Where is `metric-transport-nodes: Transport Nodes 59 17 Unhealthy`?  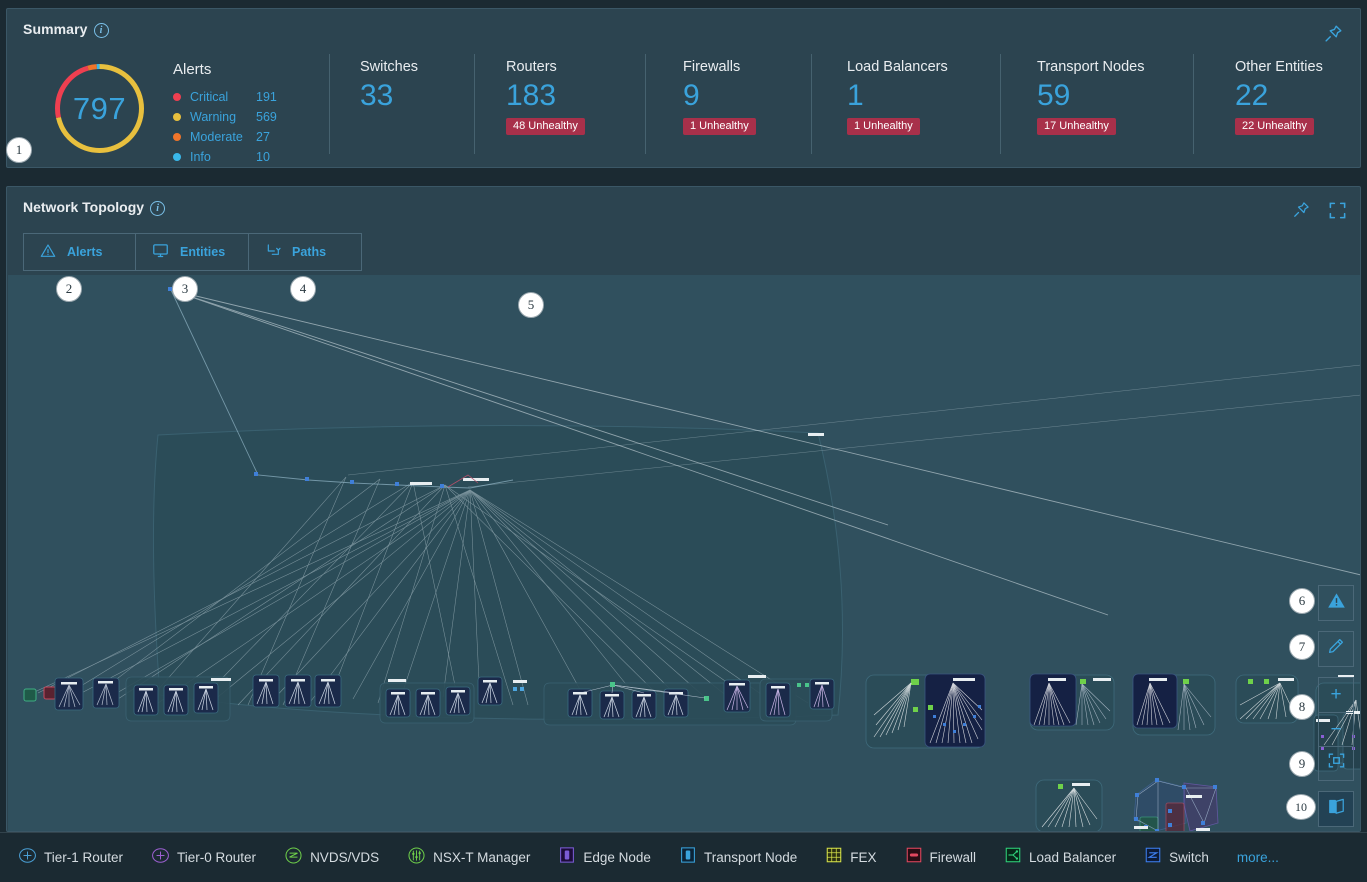
metric-transport-nodes: Transport Nodes 59 17 Unhealthy is located at coordinates (1090, 97).